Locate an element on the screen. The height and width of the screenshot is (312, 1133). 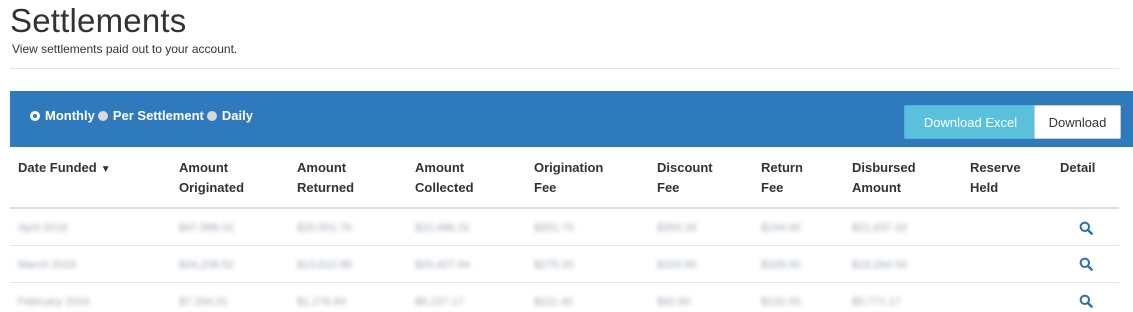
cell-discount-fee: $193.90 is located at coordinates (701, 264).